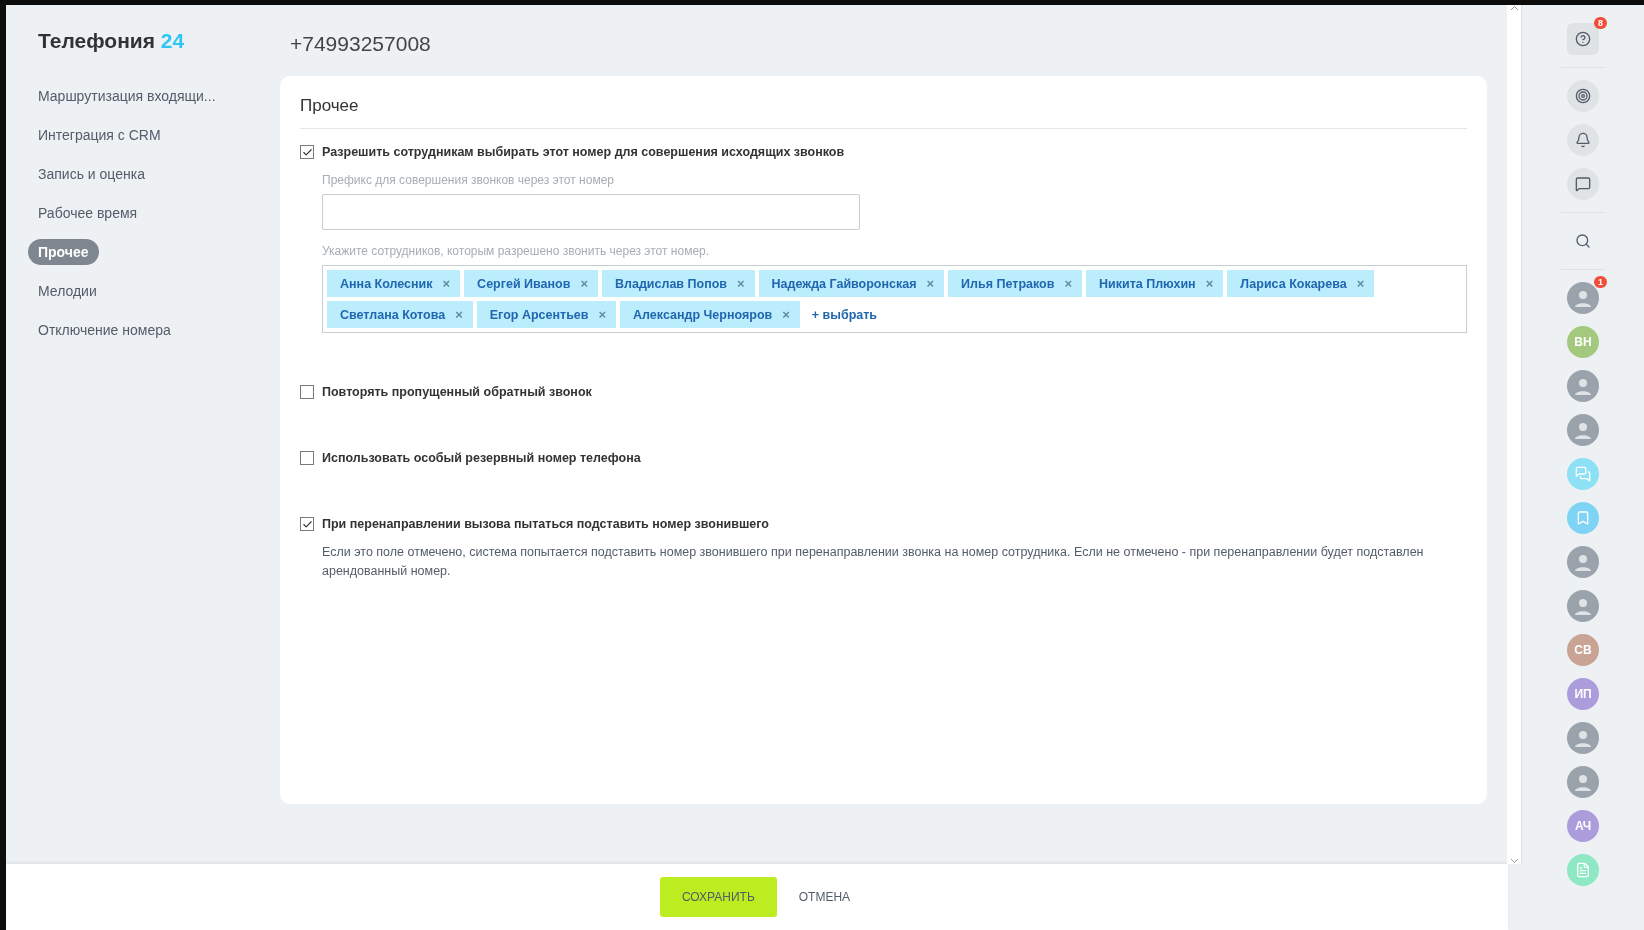  Describe the element at coordinates (1015, 283) in the screenshot. I see `user-tag: Илья Петраков ×` at that location.